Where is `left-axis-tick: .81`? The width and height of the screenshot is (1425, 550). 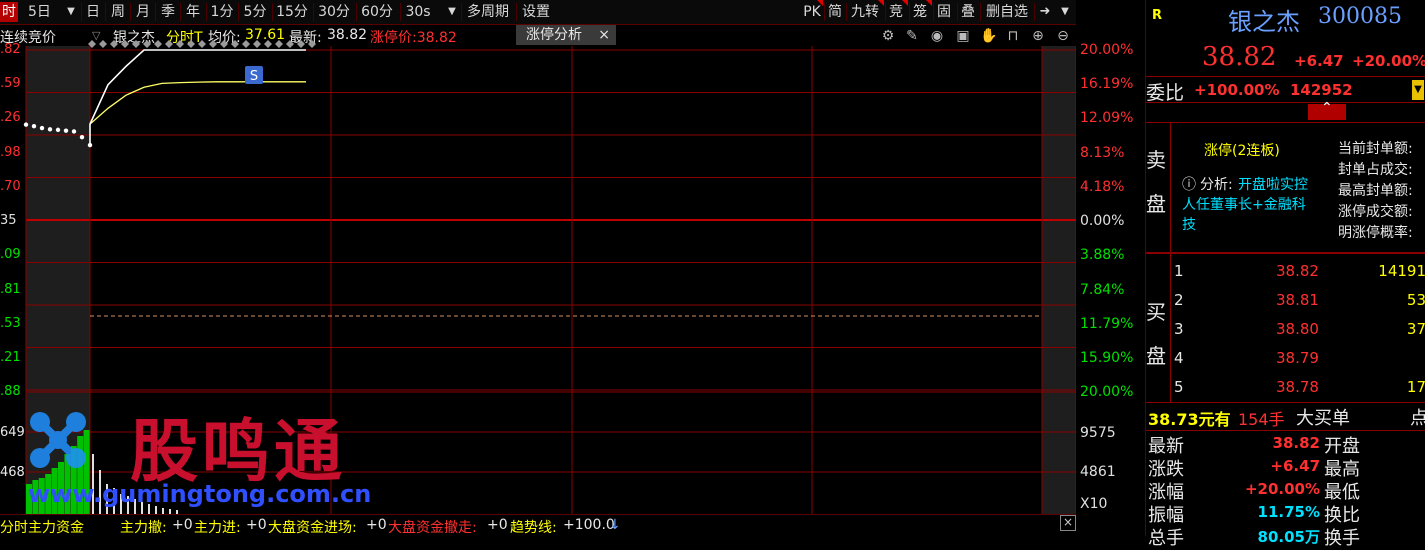 left-axis-tick: .81 is located at coordinates (10, 289).